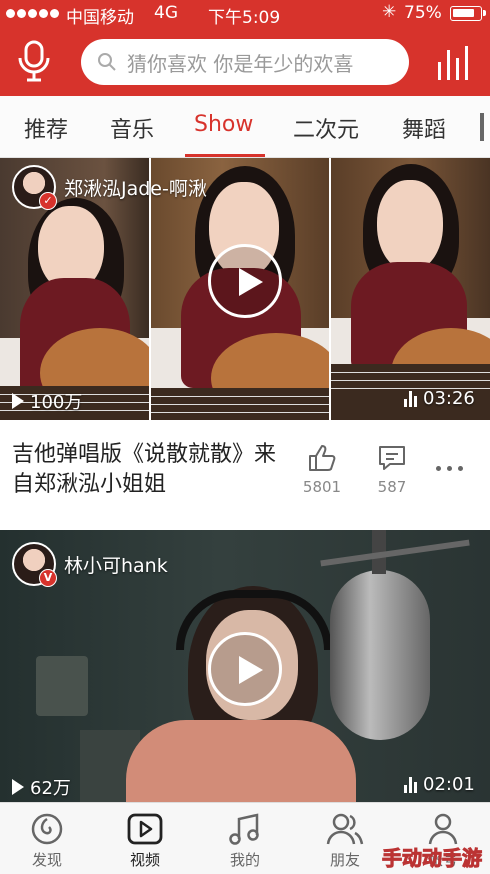 The height and width of the screenshot is (874, 490). I want to click on like-button: 5801, so click(322, 470).